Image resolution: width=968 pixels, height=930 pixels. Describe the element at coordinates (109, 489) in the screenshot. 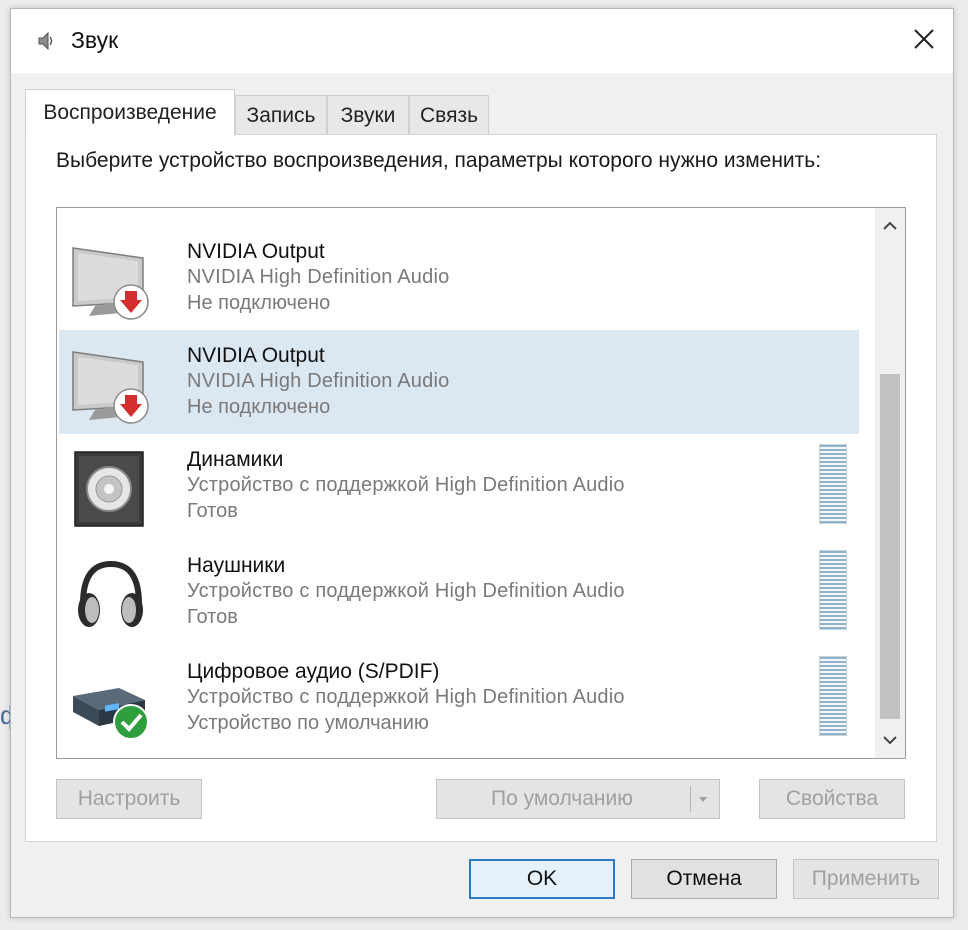

I see `speaker-icon` at that location.